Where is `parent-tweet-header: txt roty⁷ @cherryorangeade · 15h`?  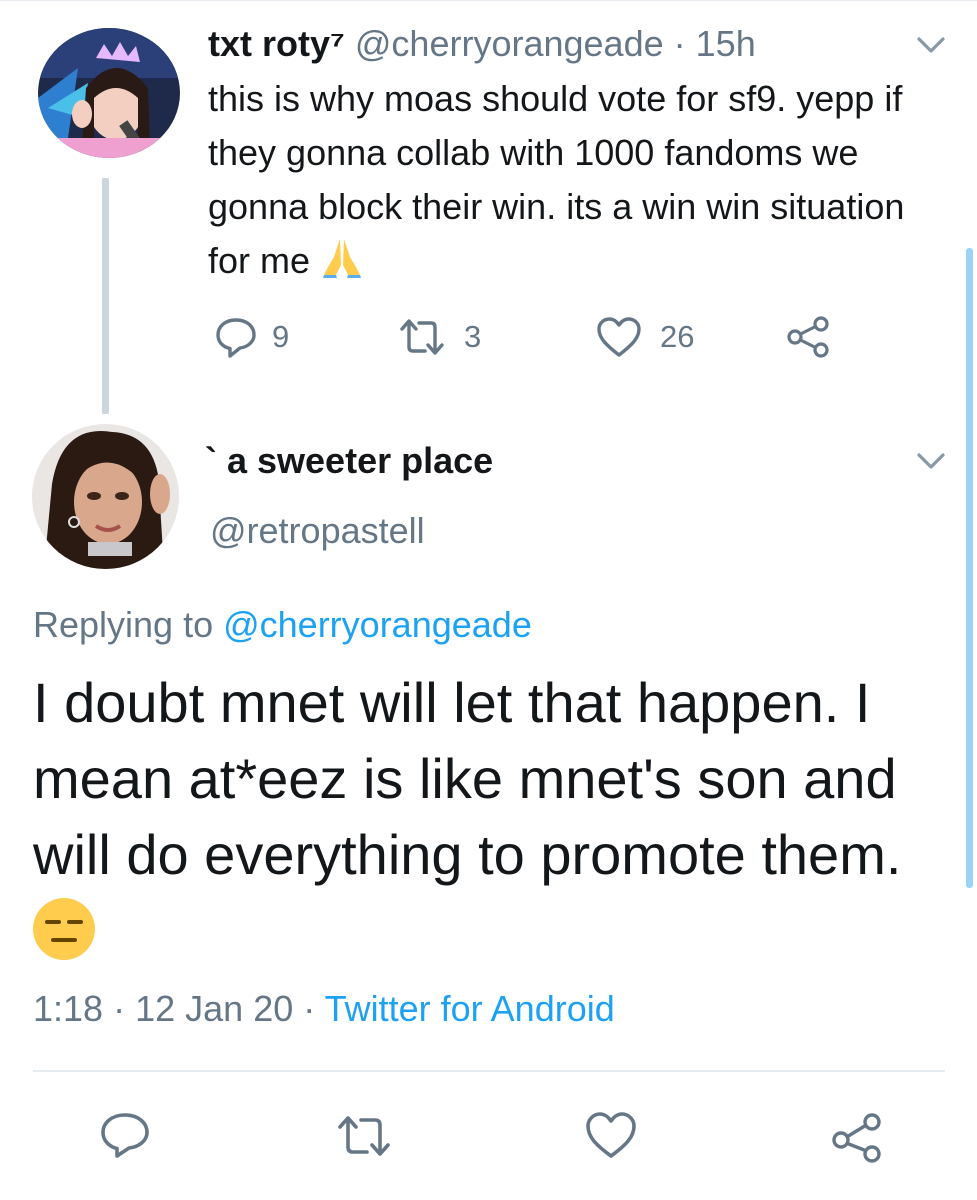
parent-tweet-header: txt roty⁷ @cherryorangeade · 15h is located at coordinates (482, 44).